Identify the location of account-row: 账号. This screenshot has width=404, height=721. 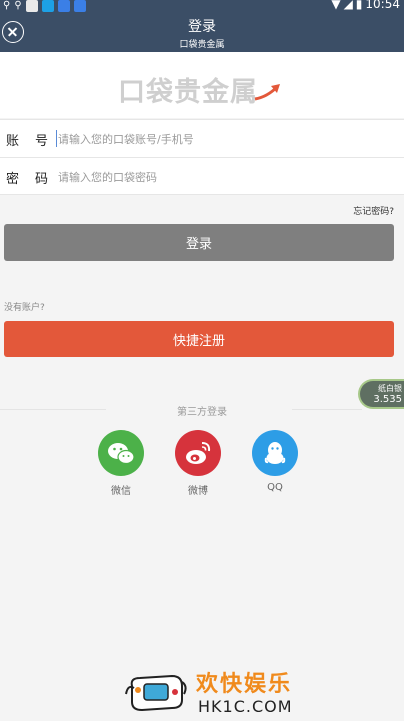
(202, 138).